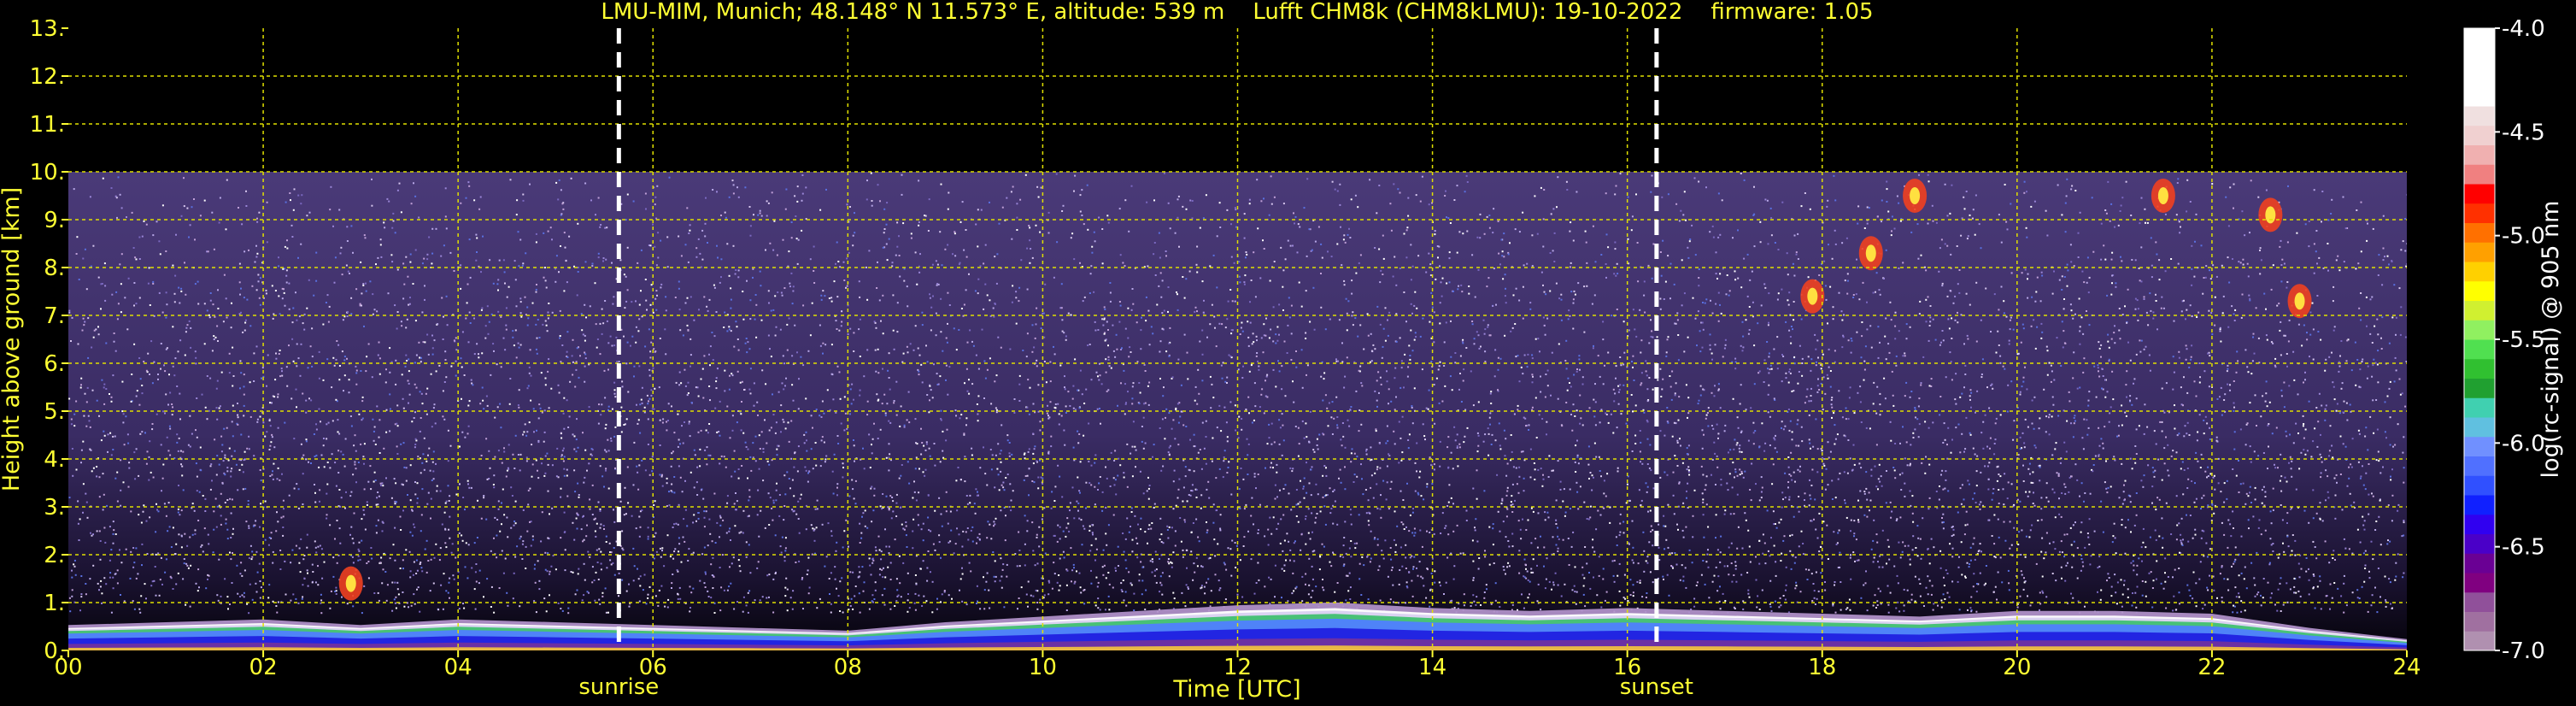 This screenshot has height=706, width=2576. What do you see at coordinates (2406, 667) in the screenshot?
I see `xtick-label-12: 24` at bounding box center [2406, 667].